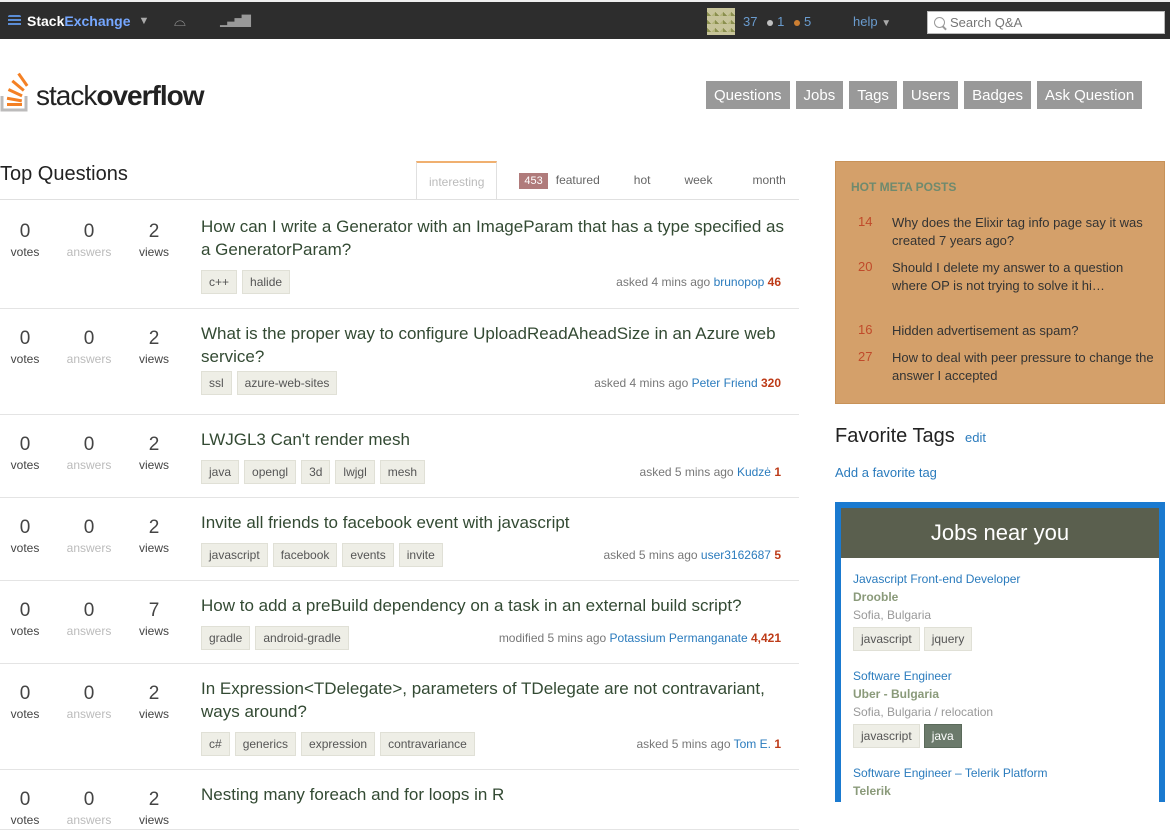  Describe the element at coordinates (777, 555) in the screenshot. I see `user-reputation: 5` at that location.